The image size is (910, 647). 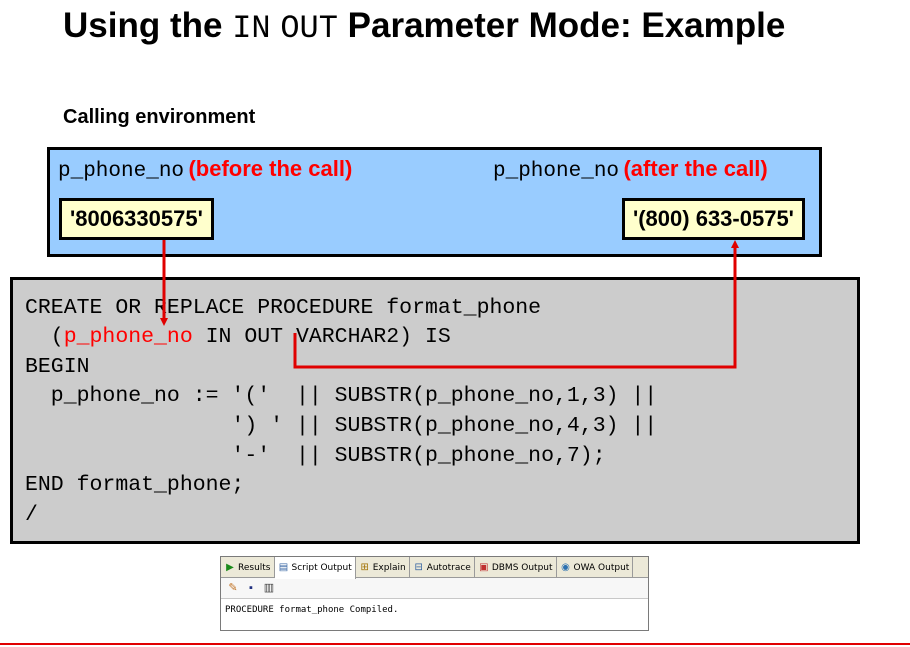 I want to click on footer-divider, so click(x=455, y=644).